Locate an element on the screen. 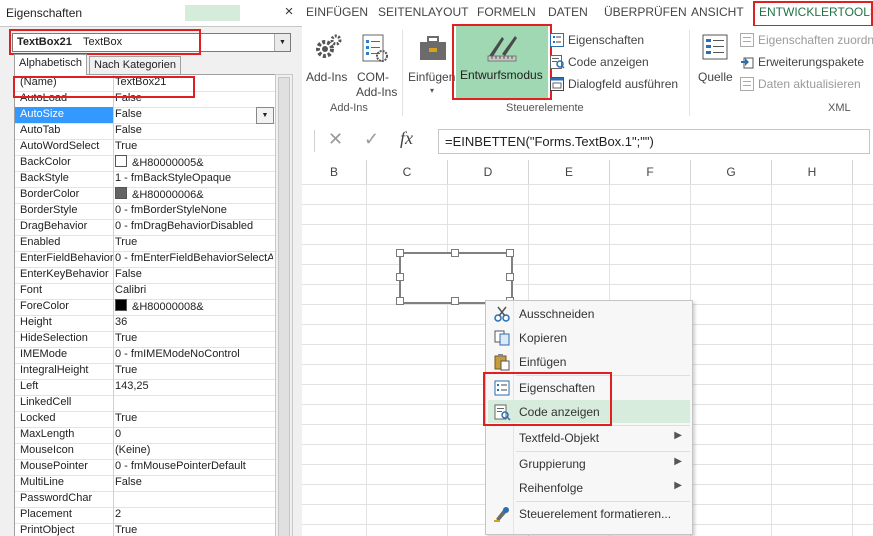 The width and height of the screenshot is (873, 536). property-row: Font Calibri is located at coordinates (145, 291).